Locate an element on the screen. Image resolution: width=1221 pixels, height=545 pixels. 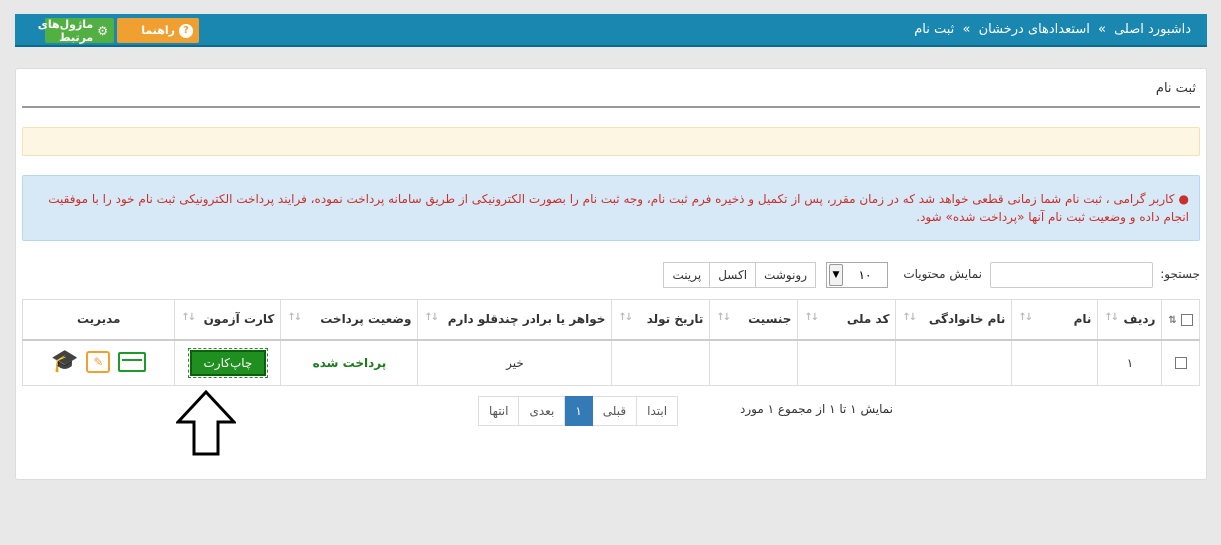
cell-last-name is located at coordinates (954, 362).